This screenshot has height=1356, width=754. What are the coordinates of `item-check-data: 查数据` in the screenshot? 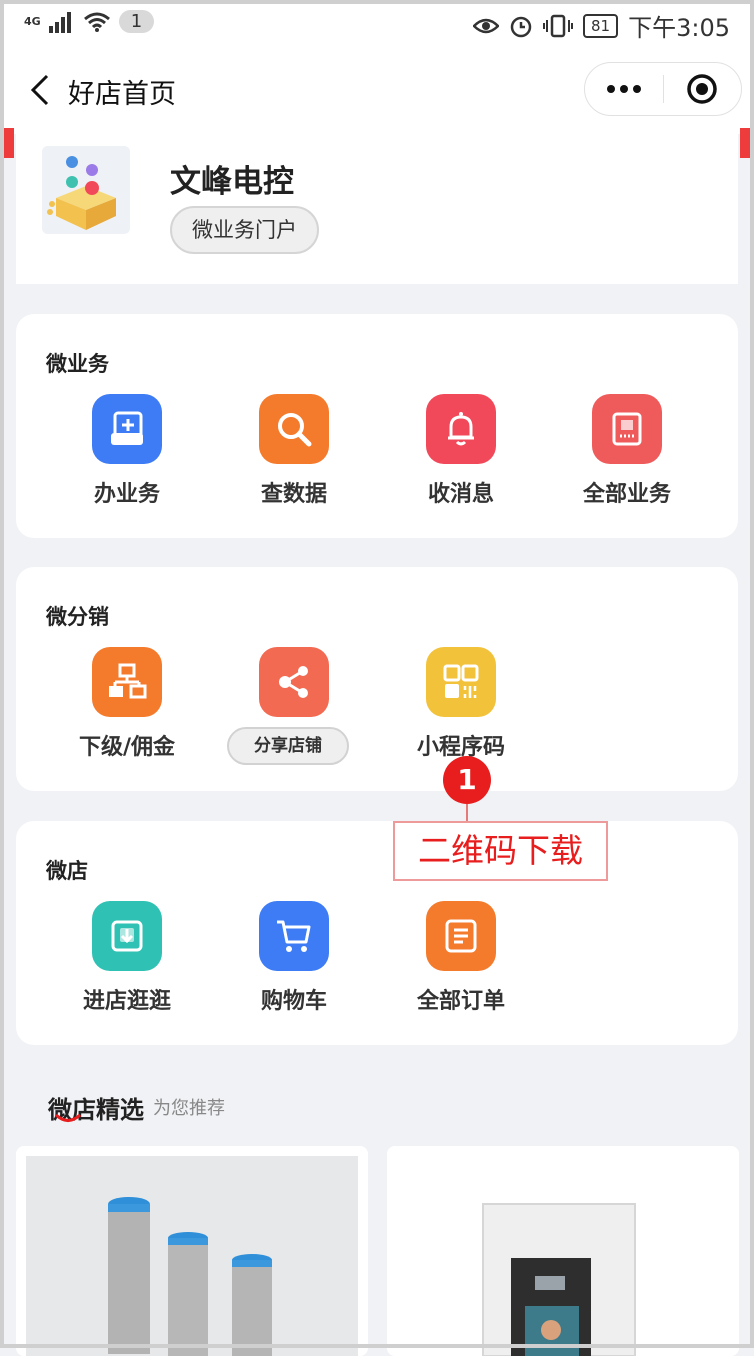 It's located at (294, 459).